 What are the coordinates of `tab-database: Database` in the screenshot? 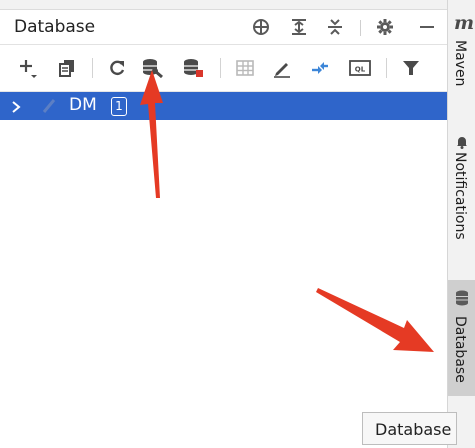 It's located at (461, 338).